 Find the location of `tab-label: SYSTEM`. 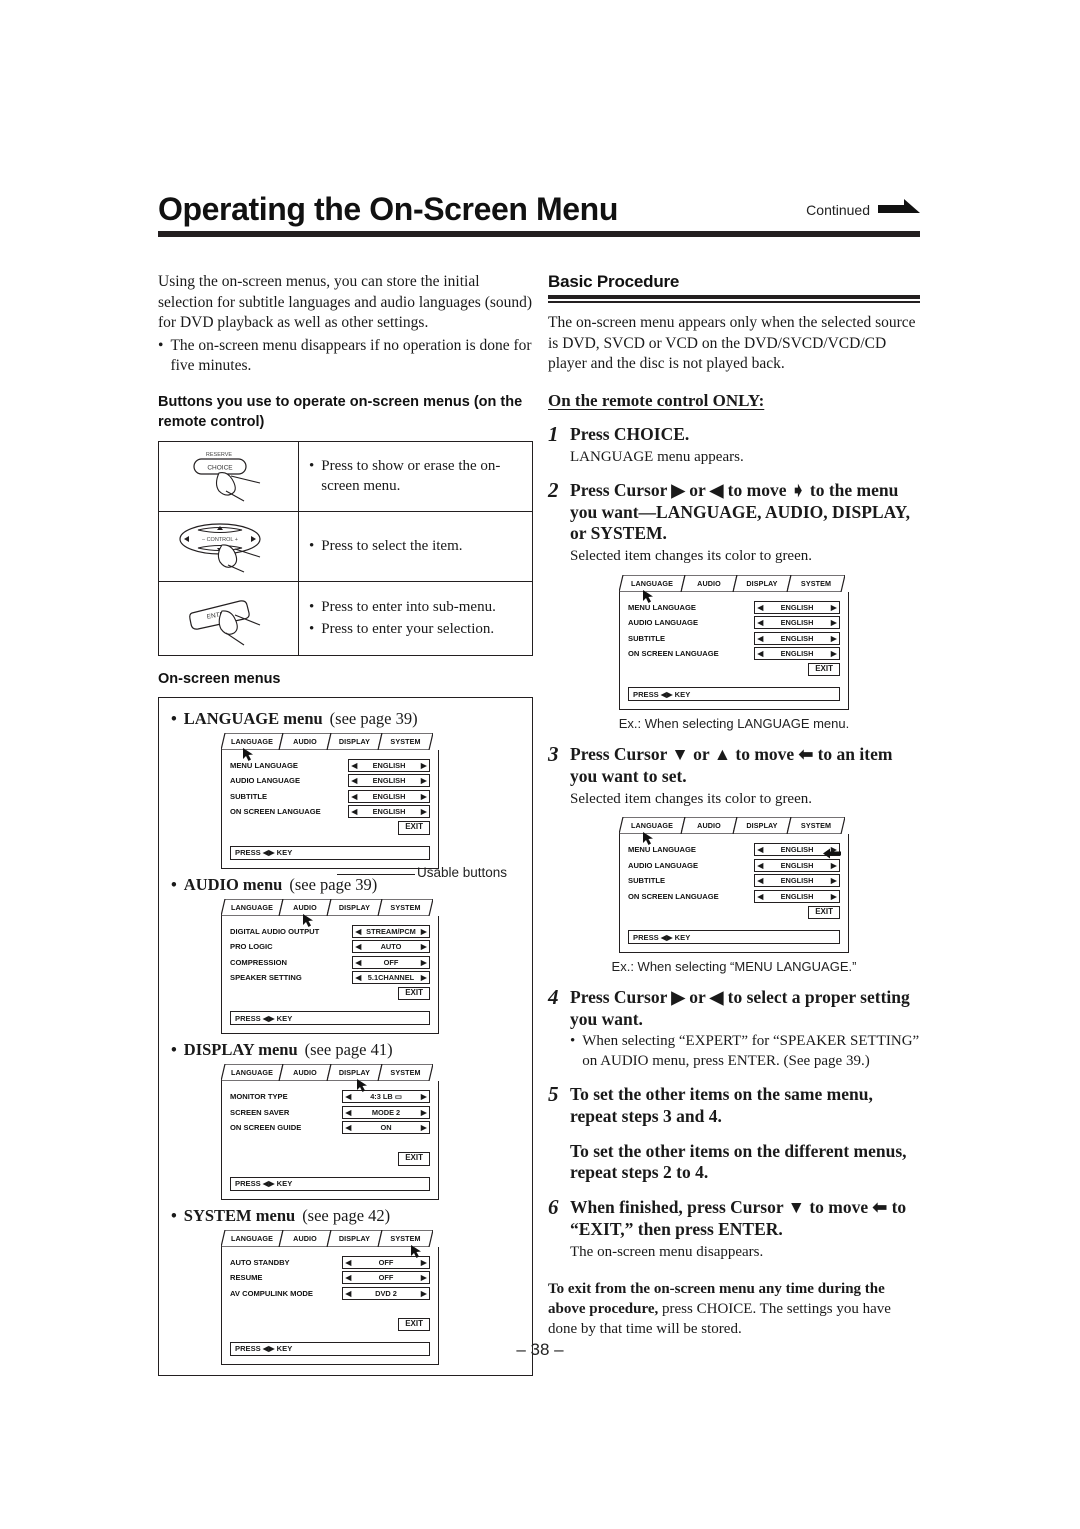

tab-label: SYSTEM is located at coordinates (405, 907).